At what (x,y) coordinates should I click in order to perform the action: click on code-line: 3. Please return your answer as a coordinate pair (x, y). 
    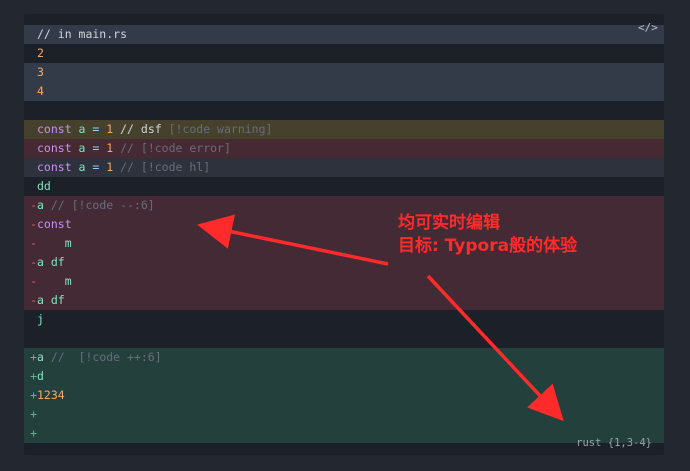
    Looking at the image, I should click on (344, 72).